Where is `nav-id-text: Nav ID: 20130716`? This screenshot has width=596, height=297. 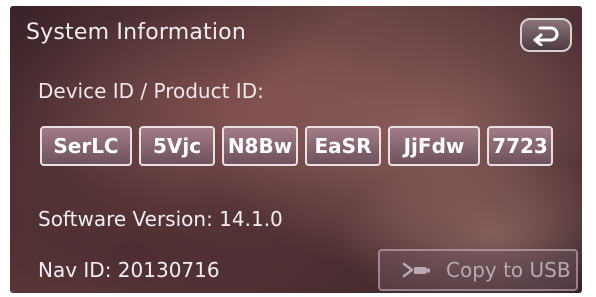
nav-id-text: Nav ID: 20130716 is located at coordinates (129, 270).